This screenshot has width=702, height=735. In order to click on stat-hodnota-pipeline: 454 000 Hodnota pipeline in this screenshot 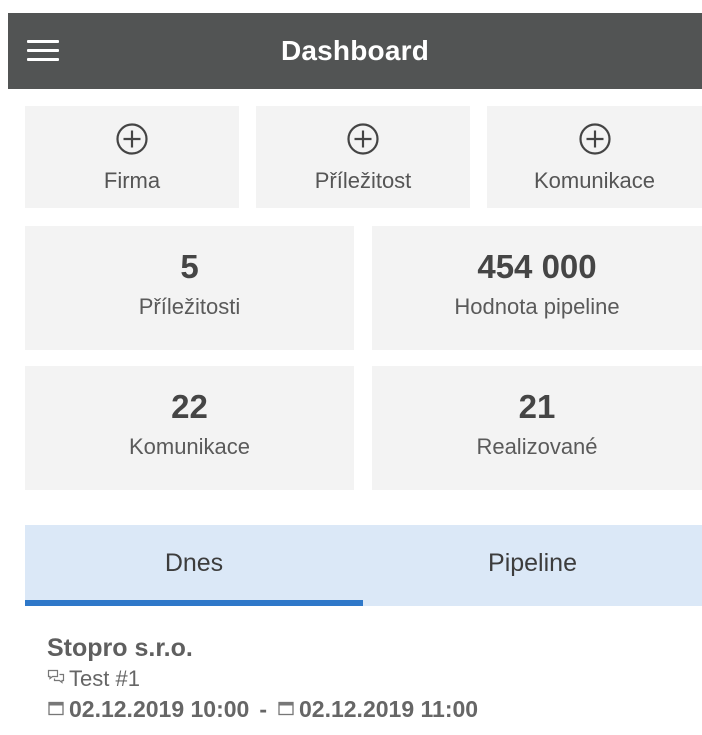, I will do `click(537, 288)`.